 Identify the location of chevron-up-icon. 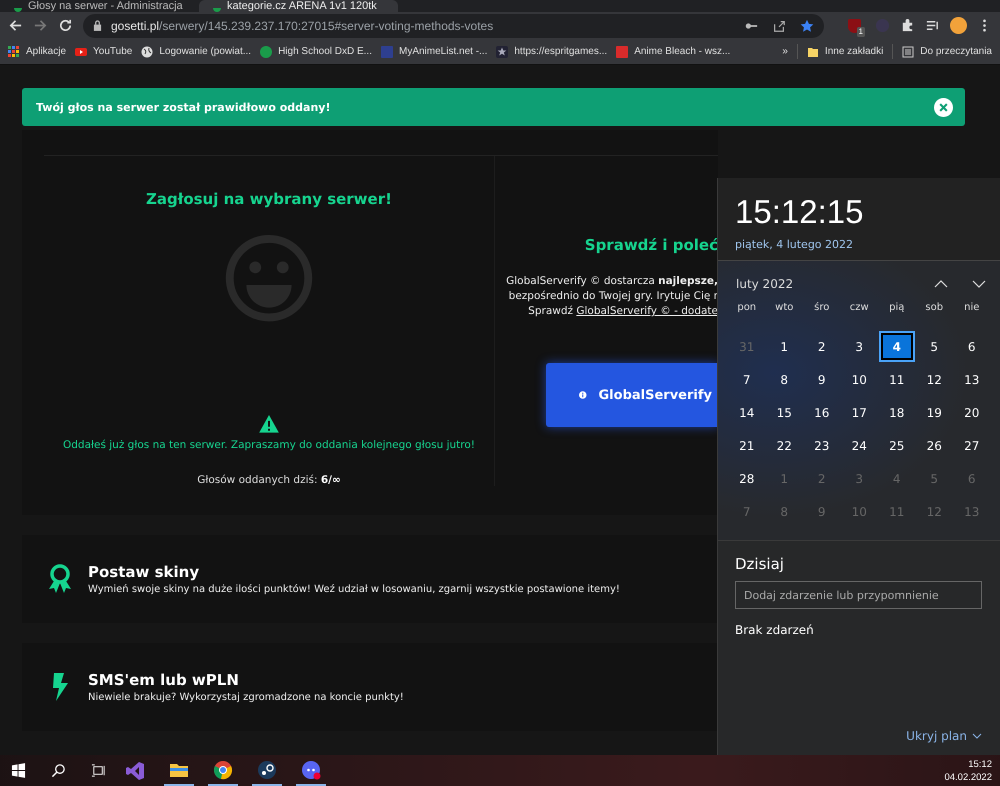
(941, 284).